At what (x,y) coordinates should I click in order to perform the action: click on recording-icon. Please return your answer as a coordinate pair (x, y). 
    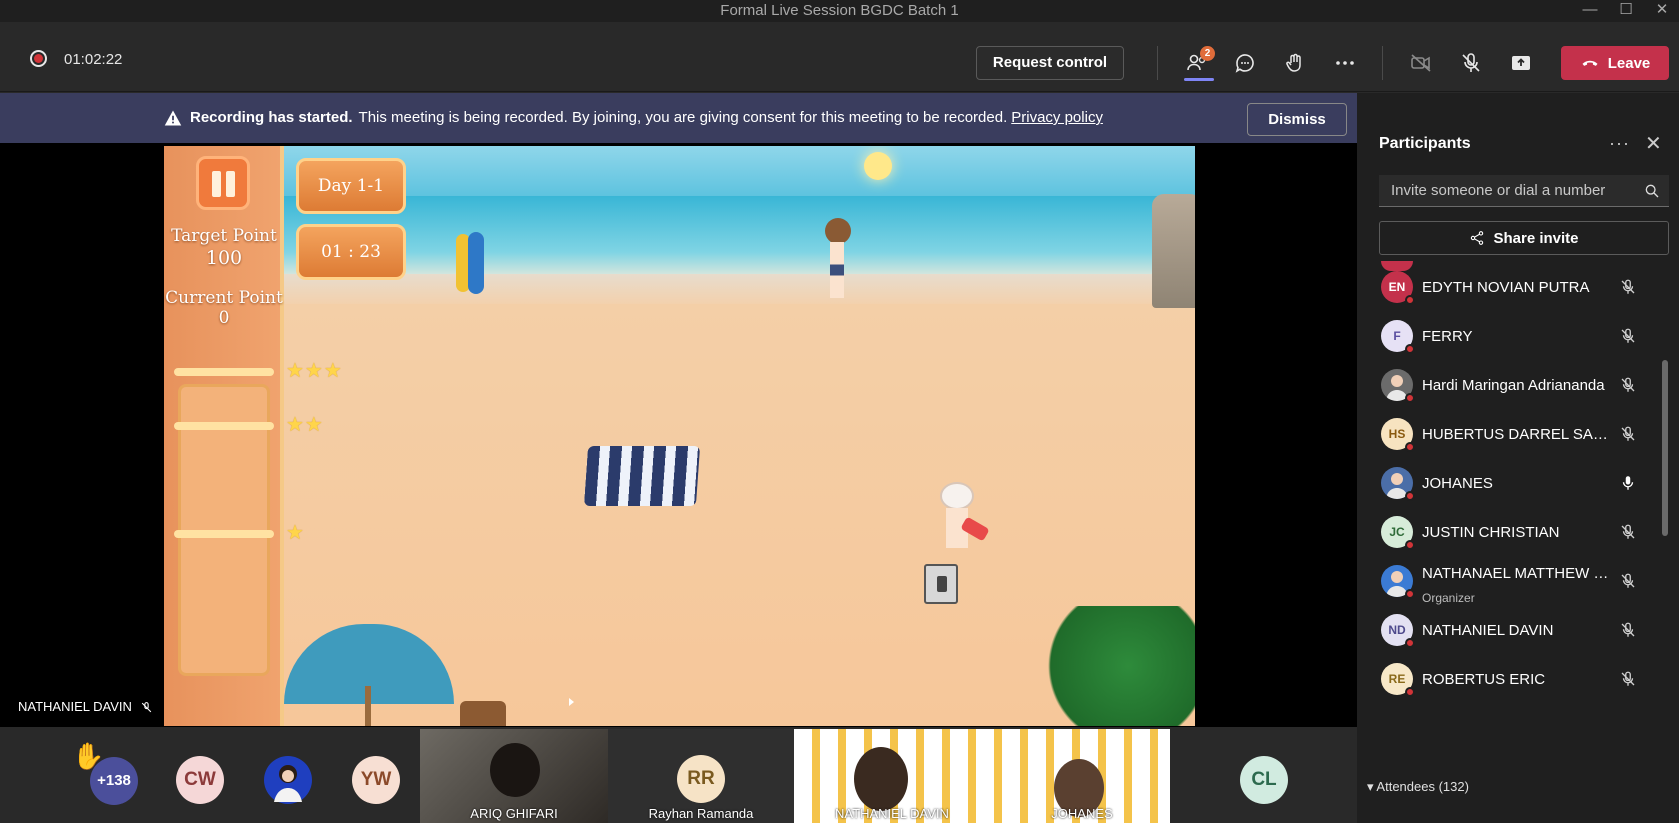
    Looking at the image, I should click on (38, 58).